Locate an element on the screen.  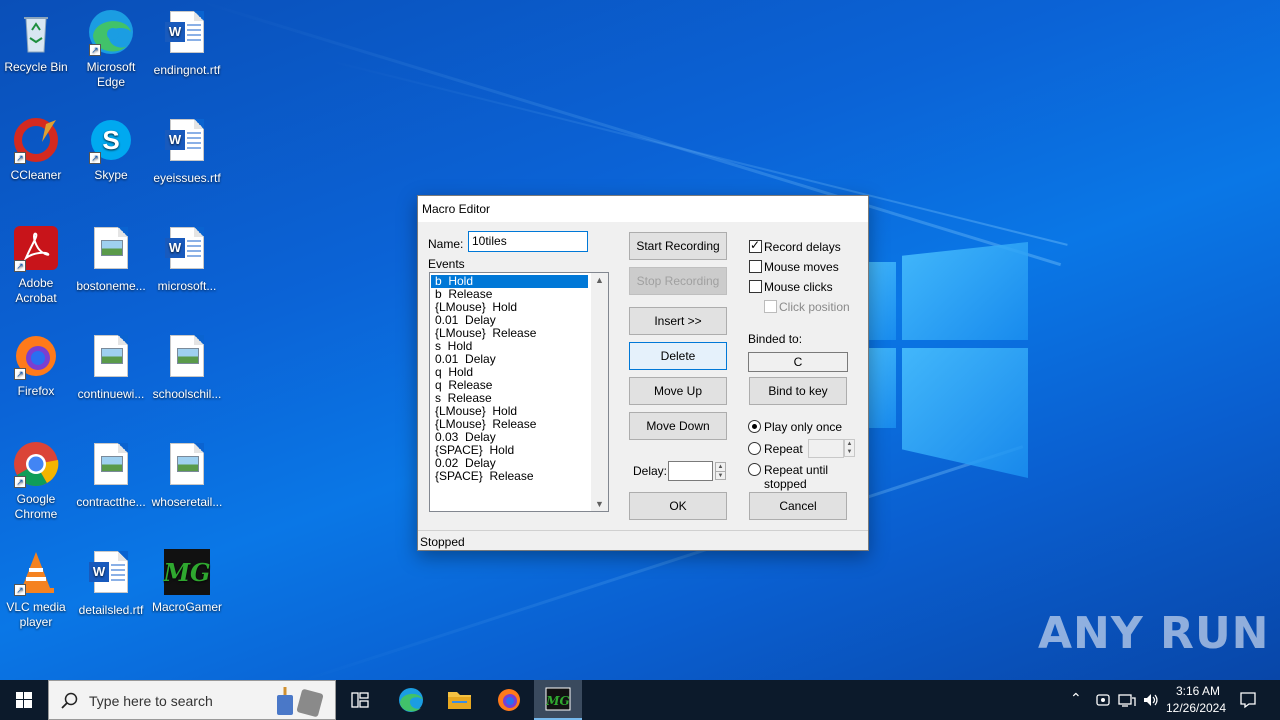
mouse-clicks-label: Mouse clicks is located at coordinates (798, 287).